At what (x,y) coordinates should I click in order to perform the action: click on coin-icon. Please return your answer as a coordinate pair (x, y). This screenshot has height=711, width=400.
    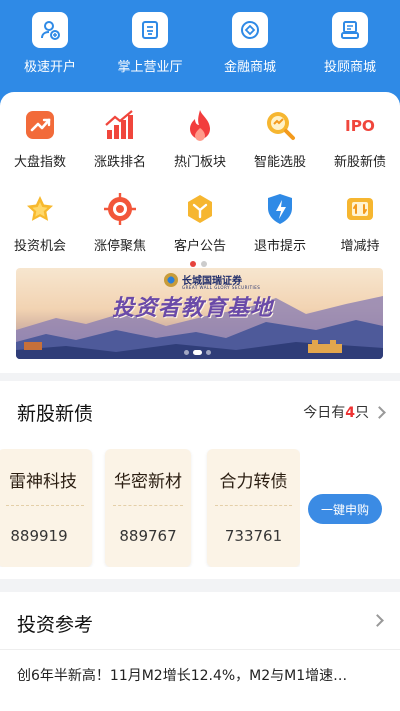
    Looking at the image, I should click on (250, 30).